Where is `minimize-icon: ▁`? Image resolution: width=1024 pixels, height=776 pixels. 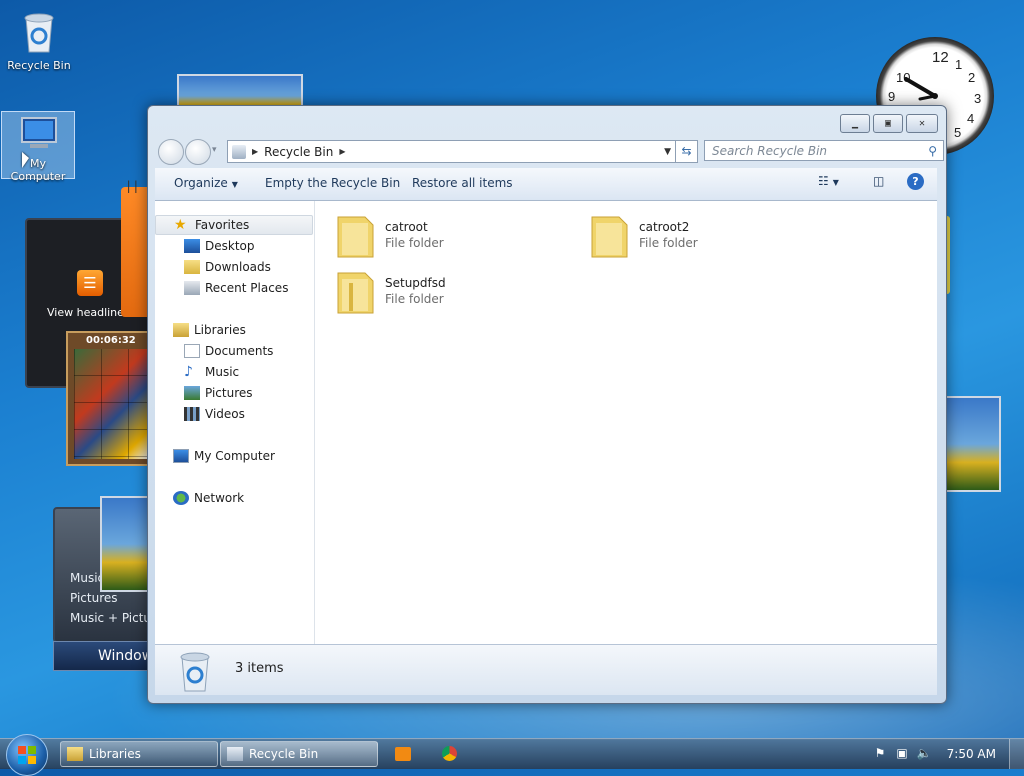
minimize-icon: ▁ is located at coordinates (855, 123).